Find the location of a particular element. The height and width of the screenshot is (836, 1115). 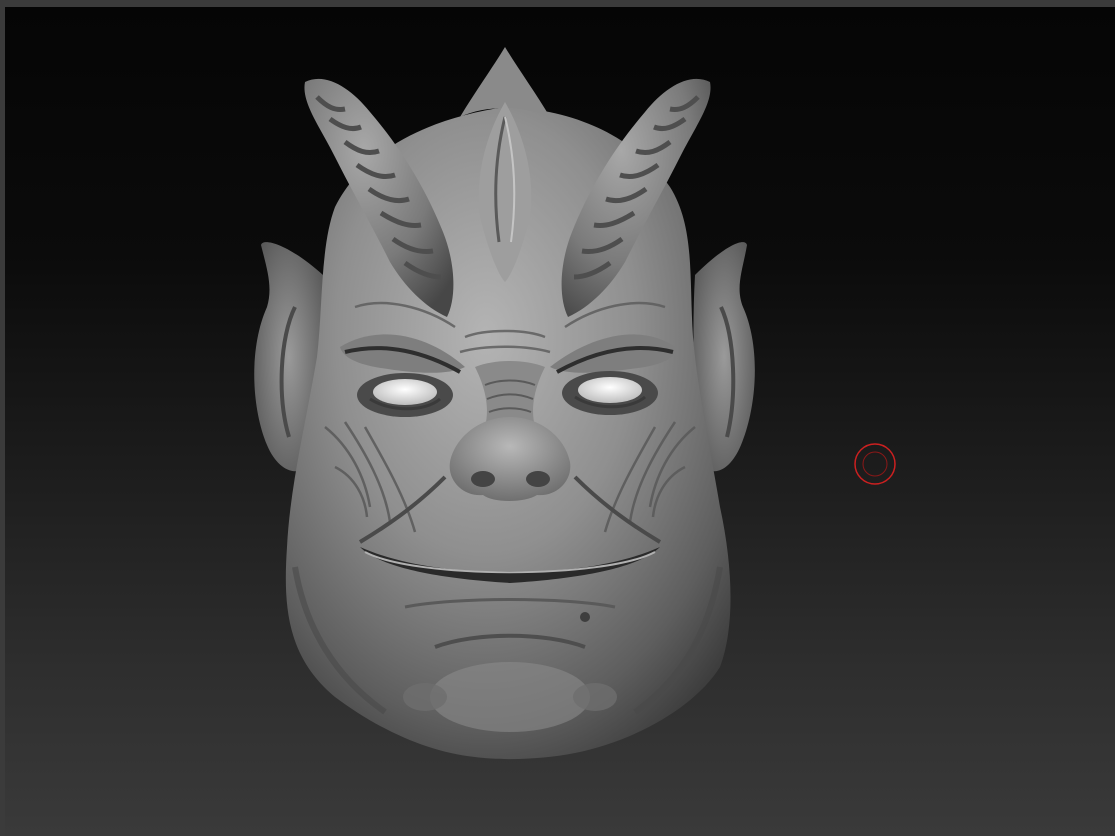

right-eye is located at coordinates (610, 390).